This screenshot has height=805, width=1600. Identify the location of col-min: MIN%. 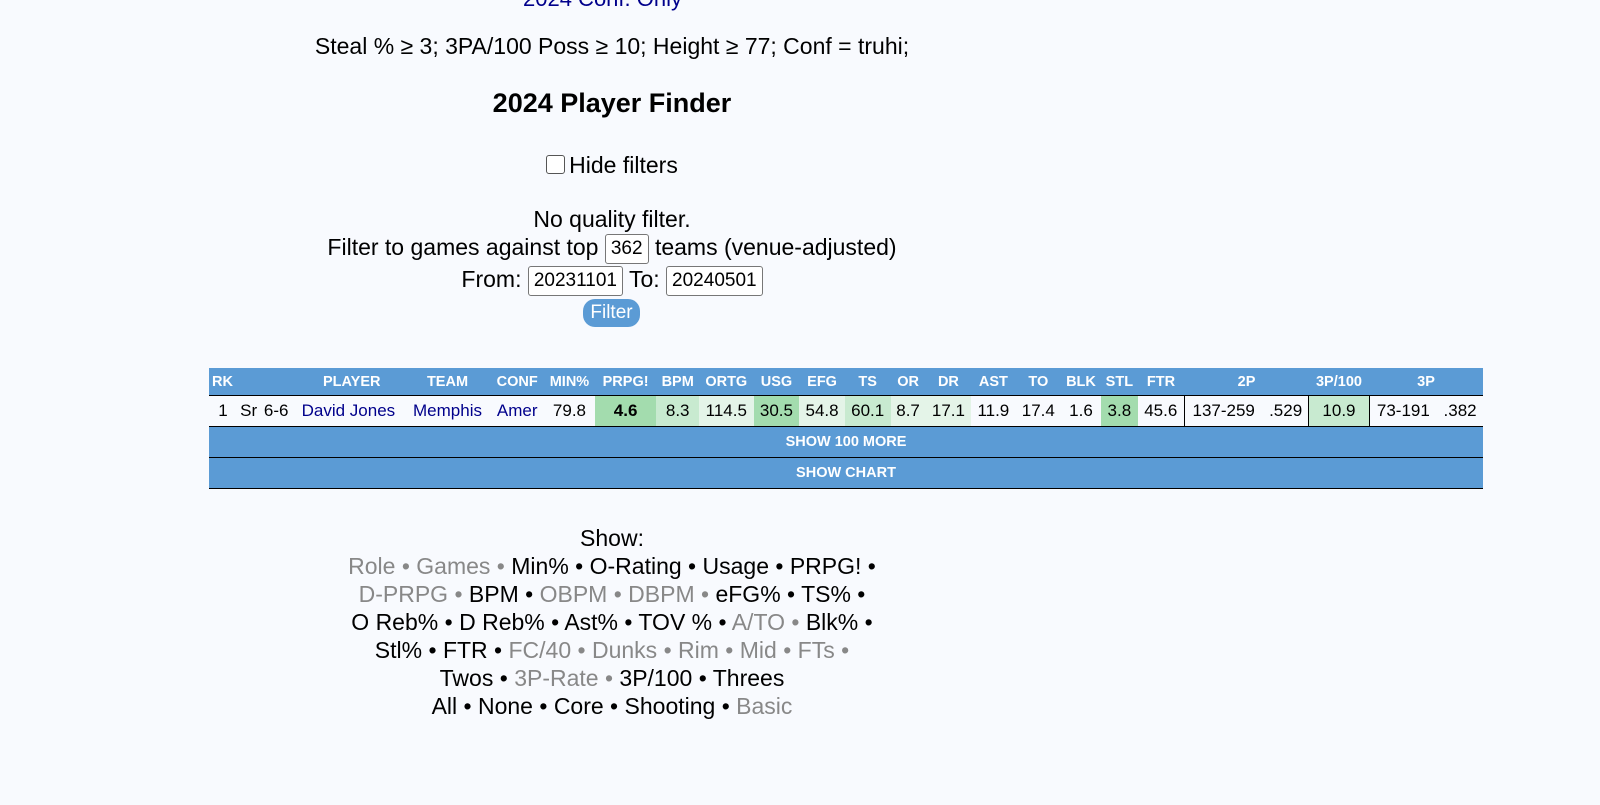
(569, 382).